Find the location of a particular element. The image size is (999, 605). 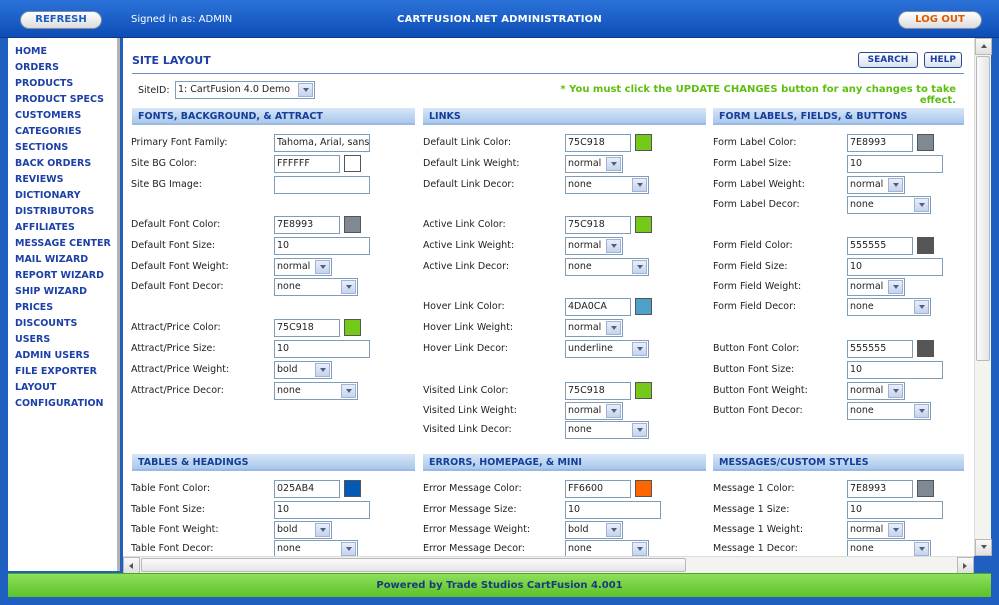

sidebar-item-reviews: REVIEWS is located at coordinates (62, 180).